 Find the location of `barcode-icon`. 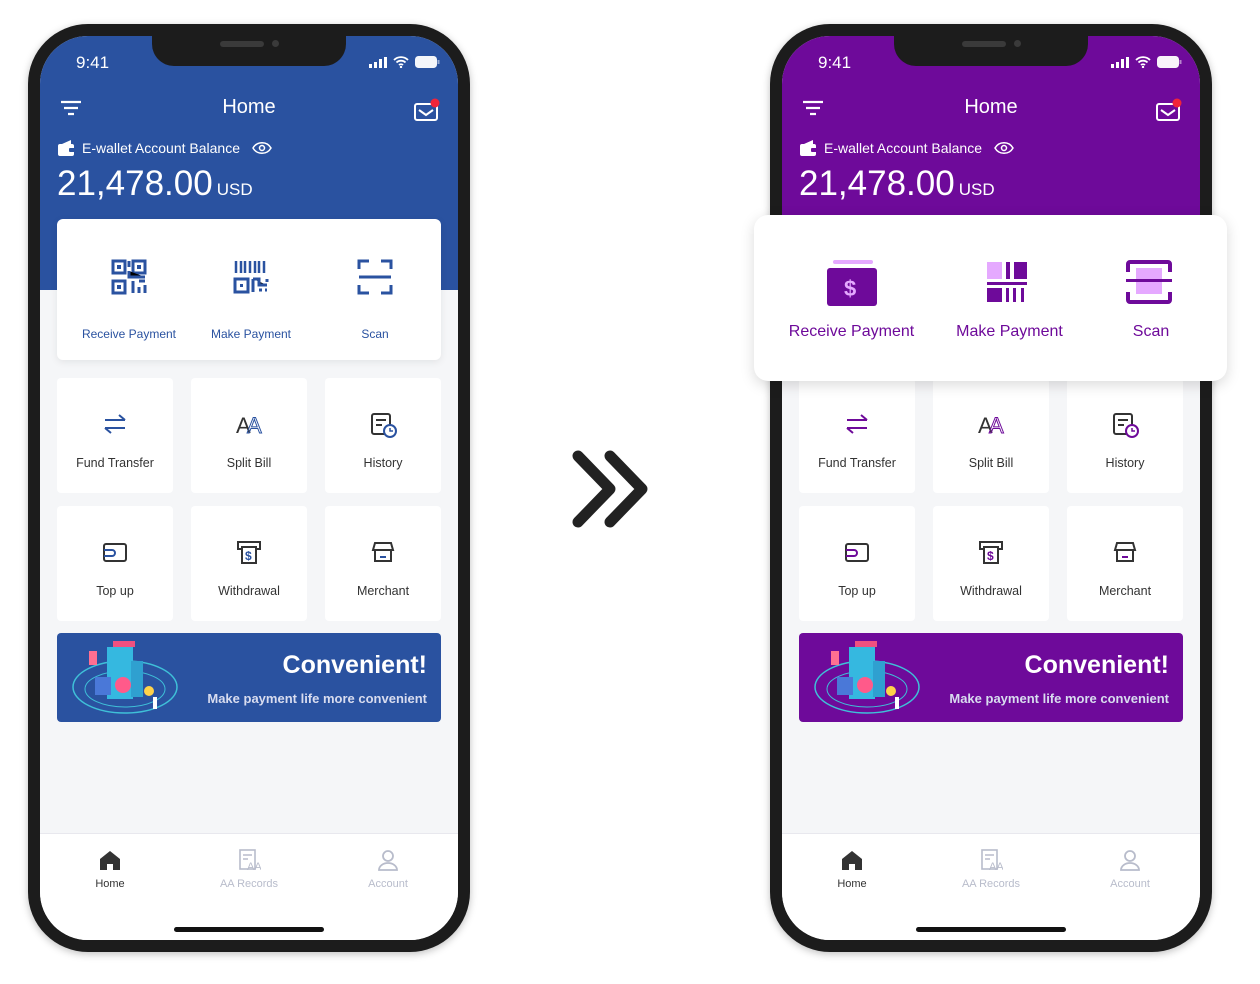

barcode-icon is located at coordinates (251, 277).